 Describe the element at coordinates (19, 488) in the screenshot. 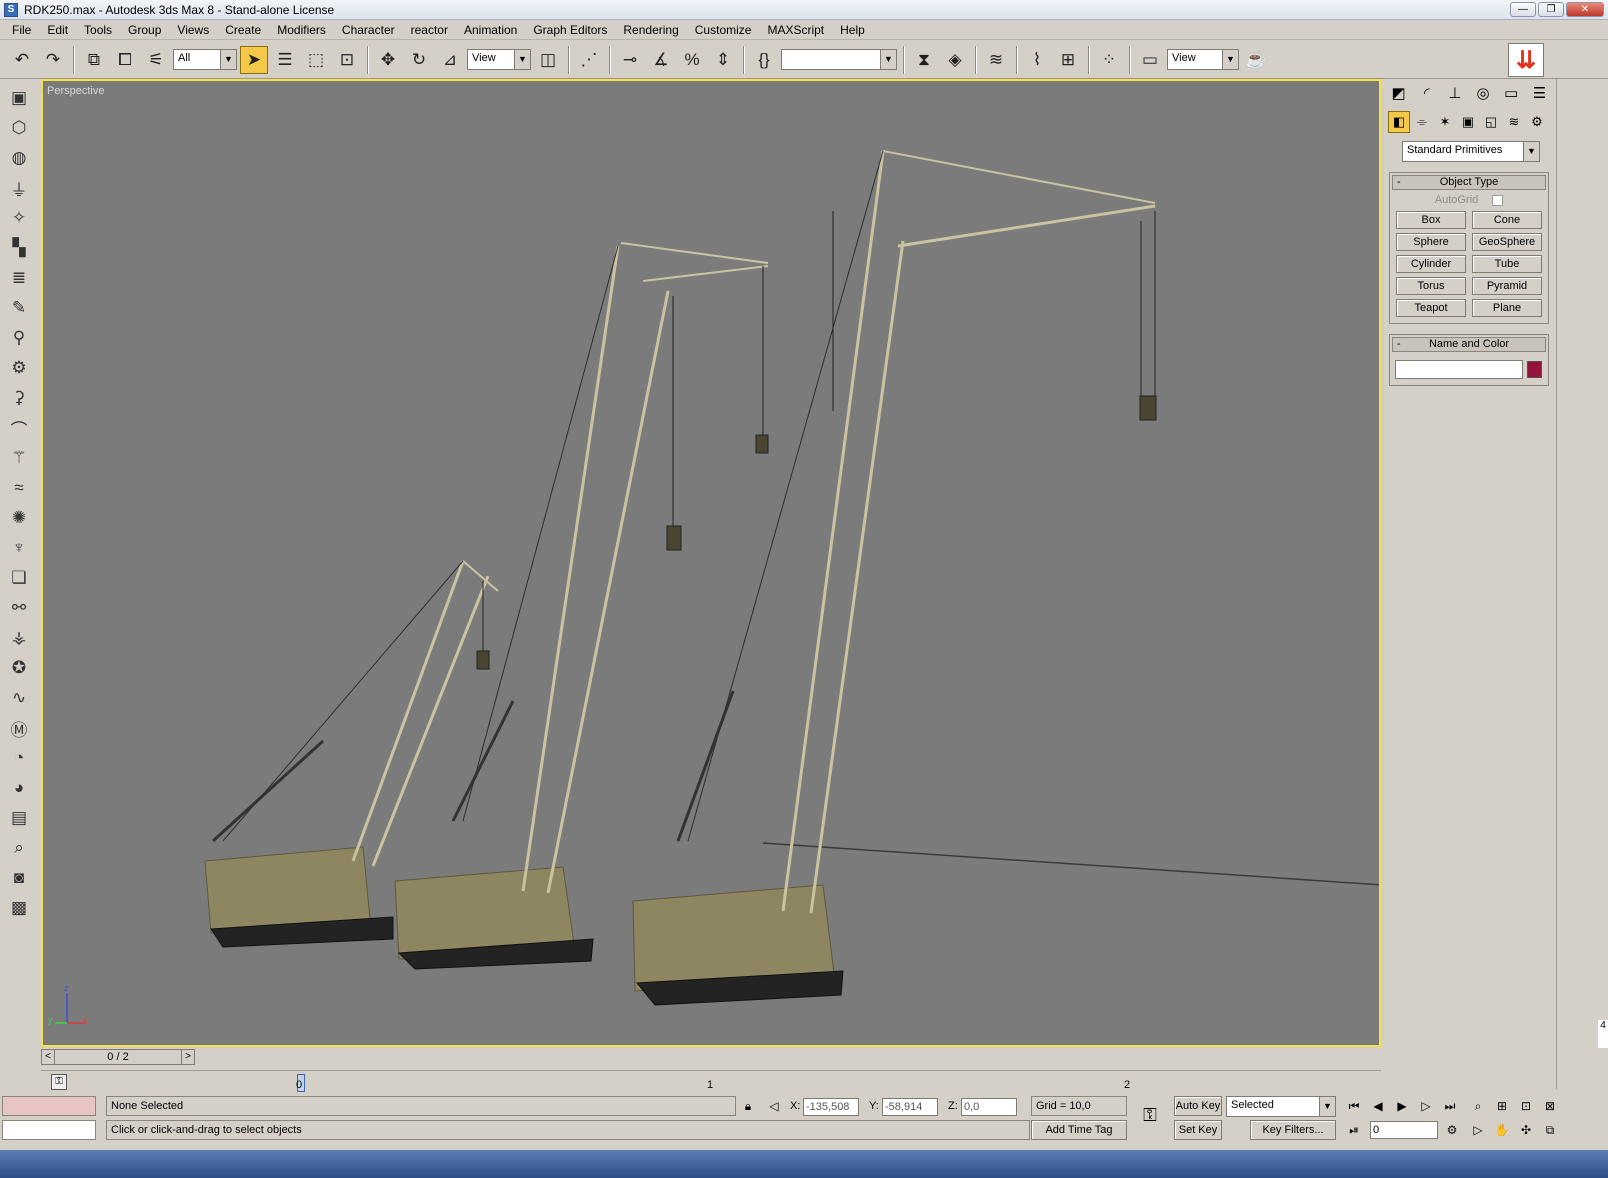

I see `wave-icon: ≈` at that location.